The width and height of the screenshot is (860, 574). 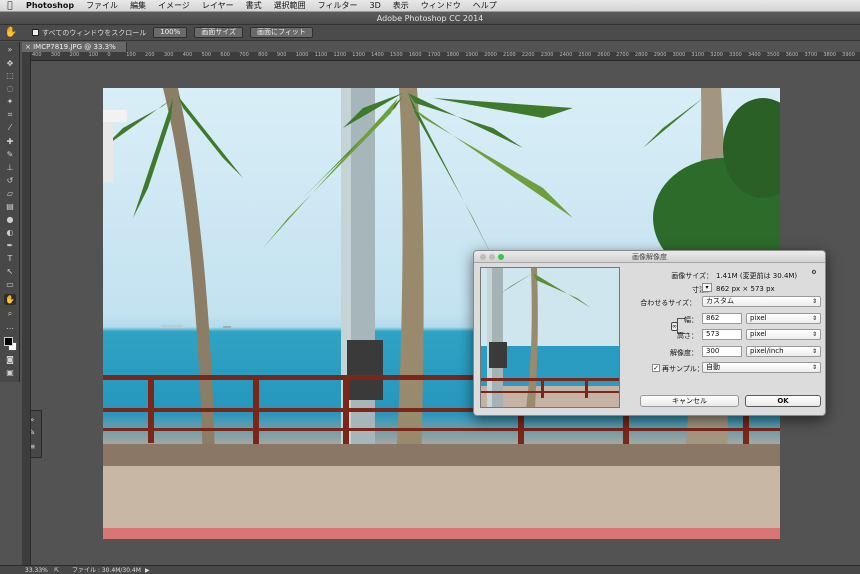 I want to click on close-window-button, so click(x=483, y=257).